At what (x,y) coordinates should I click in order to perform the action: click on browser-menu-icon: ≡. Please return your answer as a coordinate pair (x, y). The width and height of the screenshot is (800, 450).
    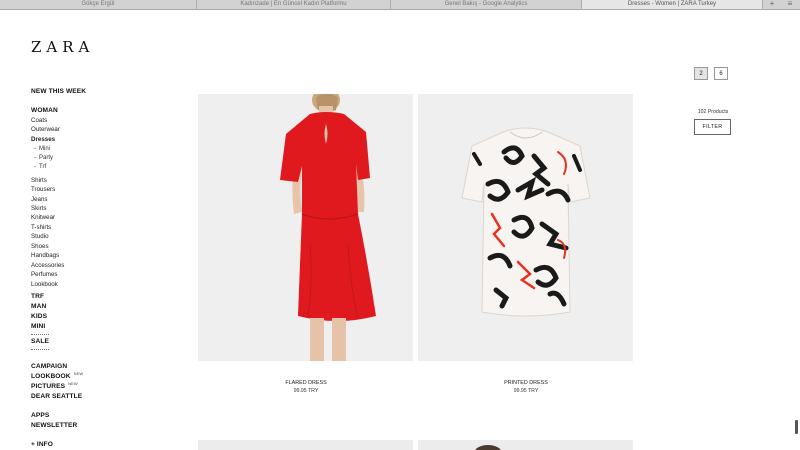
    Looking at the image, I should click on (790, 4).